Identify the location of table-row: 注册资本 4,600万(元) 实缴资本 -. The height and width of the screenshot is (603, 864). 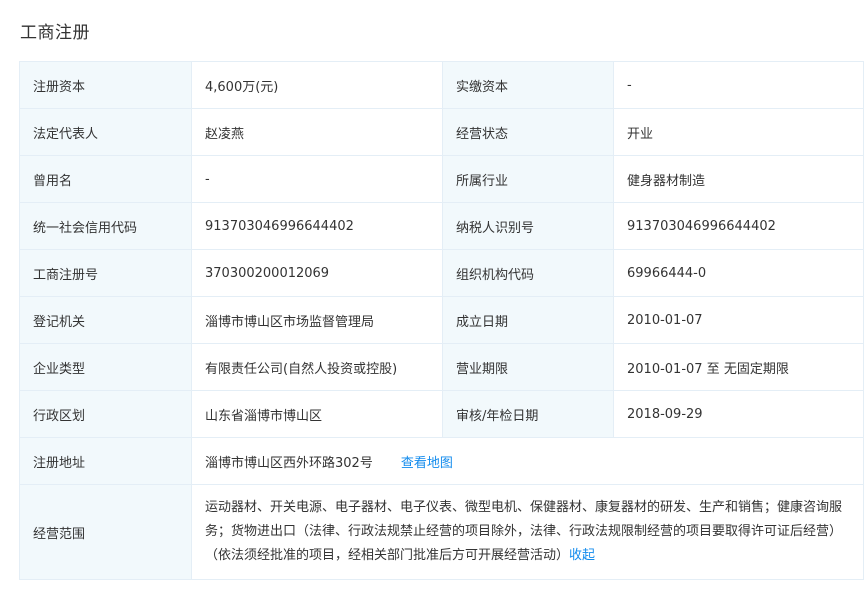
(441, 85).